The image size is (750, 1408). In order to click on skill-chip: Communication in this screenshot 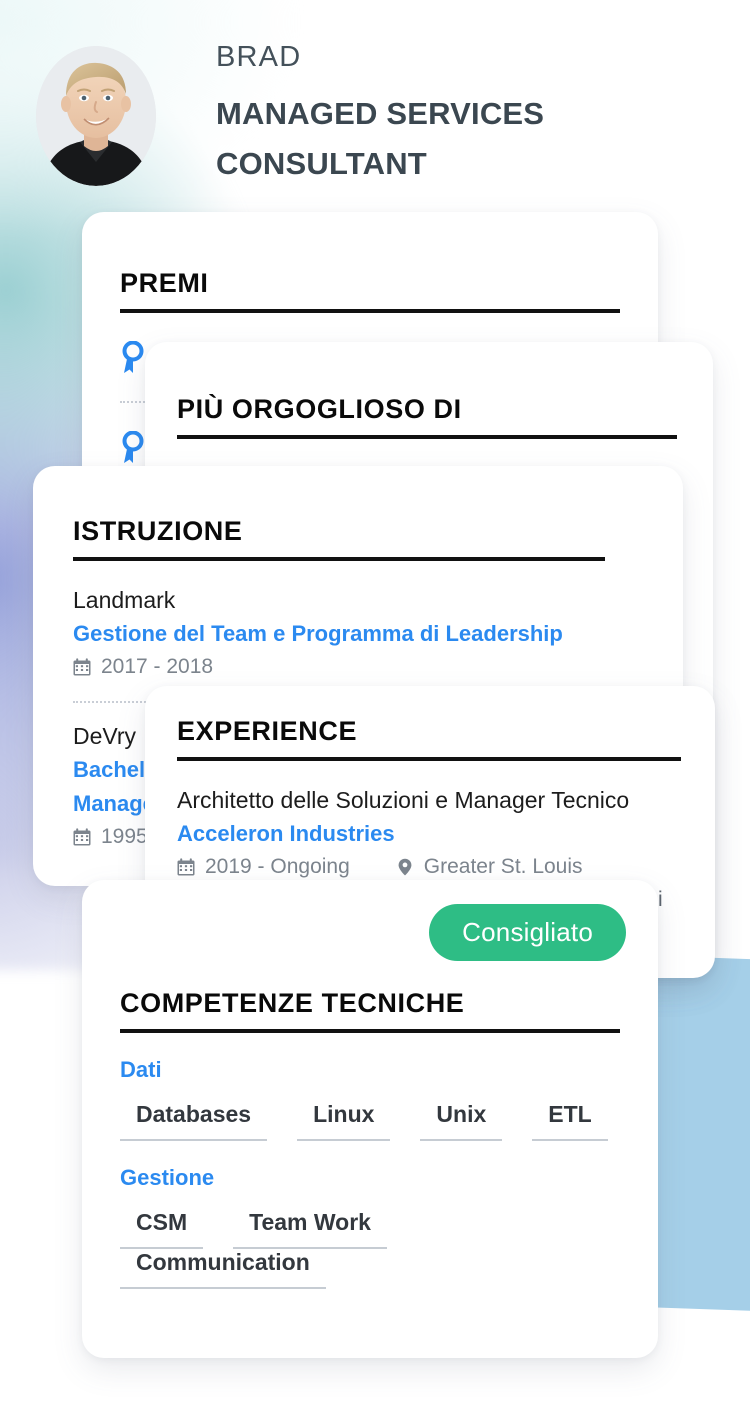, I will do `click(223, 1269)`.